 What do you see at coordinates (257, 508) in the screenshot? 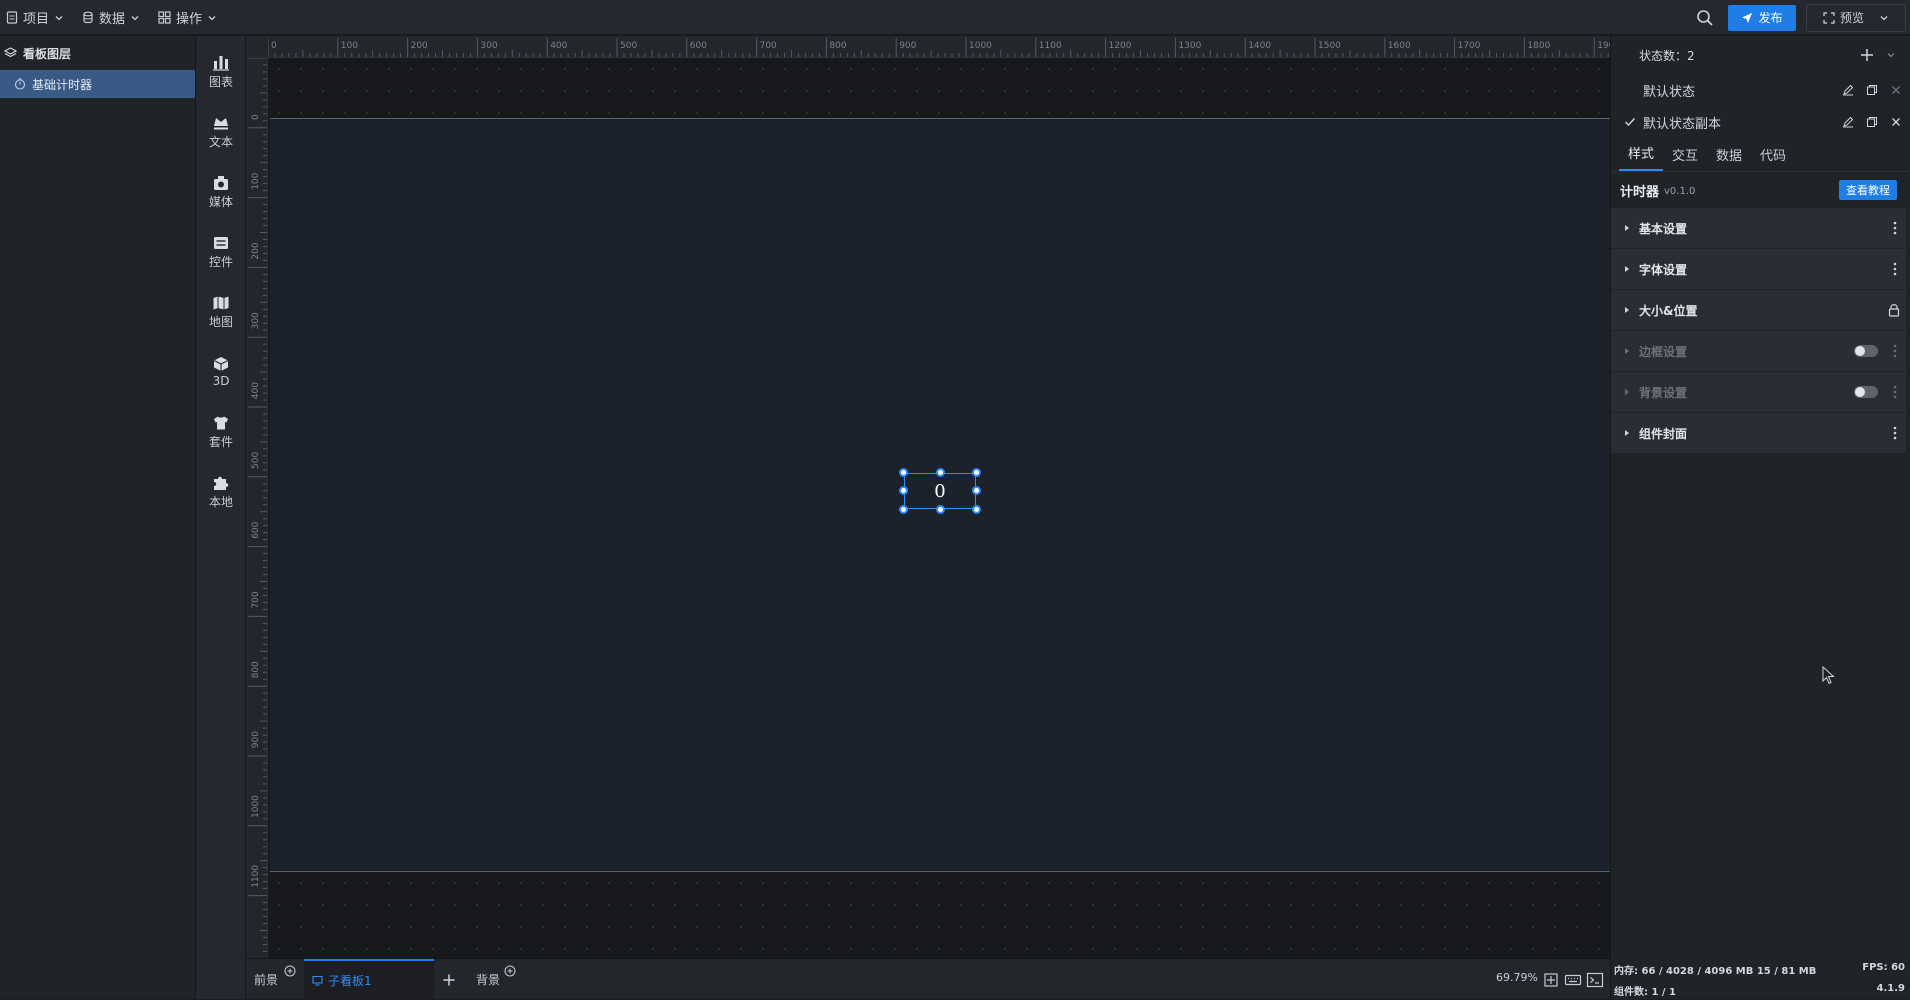
I see `vertical-ruler: 0 100 200 300 400 500 600 700 800 900 1000 1100` at bounding box center [257, 508].